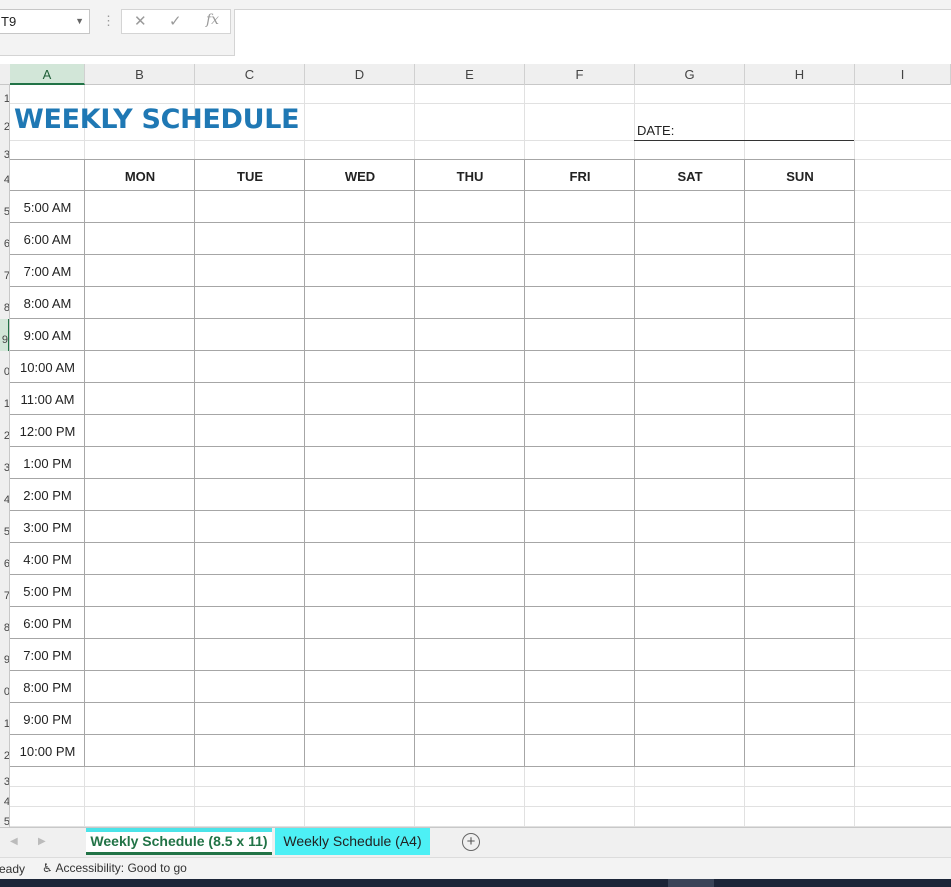 The image size is (951, 887). I want to click on column-header-b: B, so click(140, 74).